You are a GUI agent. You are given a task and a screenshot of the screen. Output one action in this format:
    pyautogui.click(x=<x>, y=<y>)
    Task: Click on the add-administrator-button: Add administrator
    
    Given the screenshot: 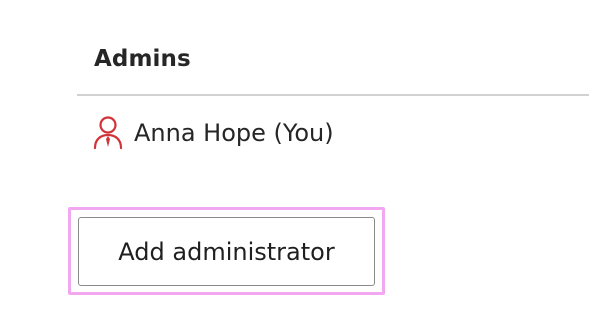 What is the action you would take?
    pyautogui.click(x=226, y=251)
    